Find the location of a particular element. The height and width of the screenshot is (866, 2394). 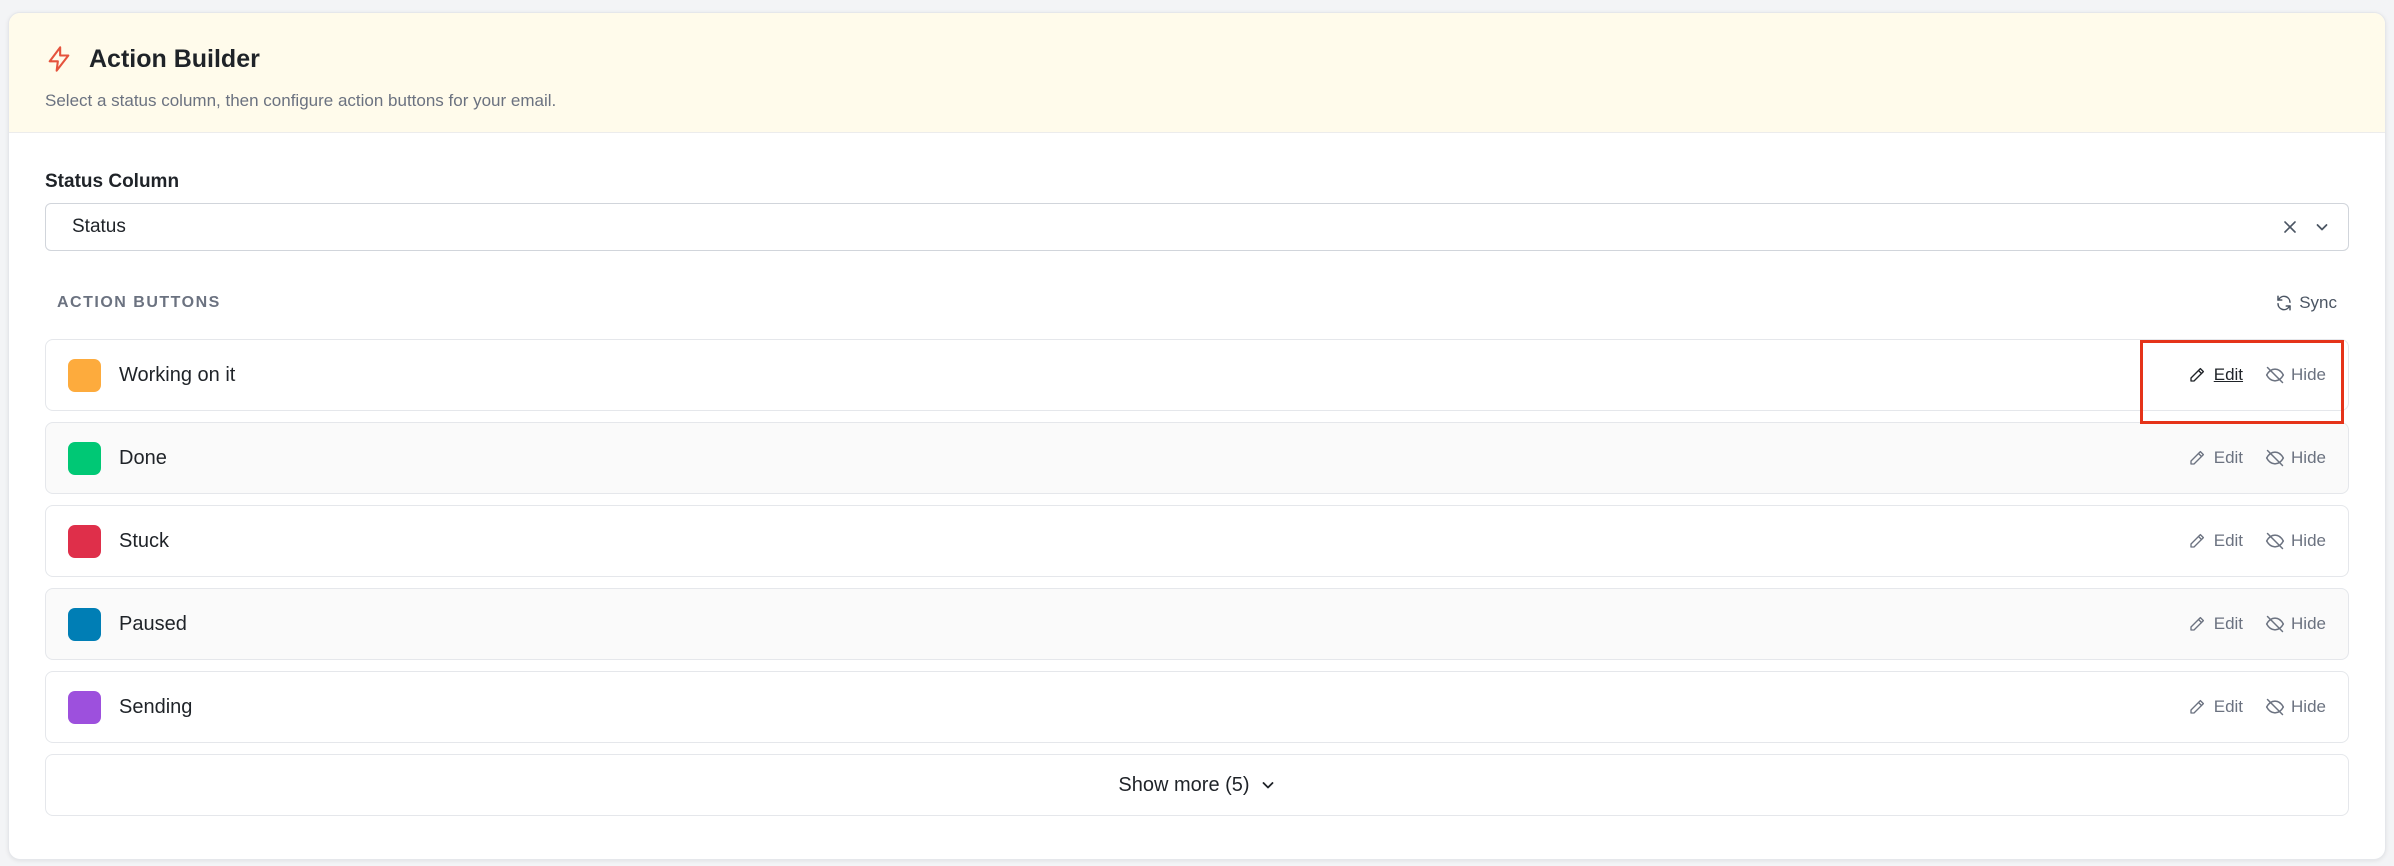

lightning-icon is located at coordinates (60, 59).